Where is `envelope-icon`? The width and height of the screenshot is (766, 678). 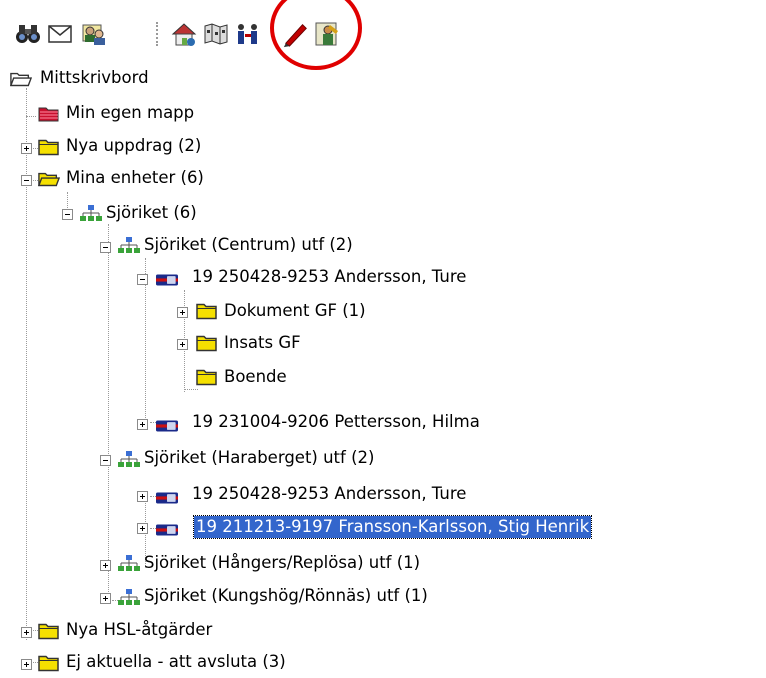 envelope-icon is located at coordinates (60, 34).